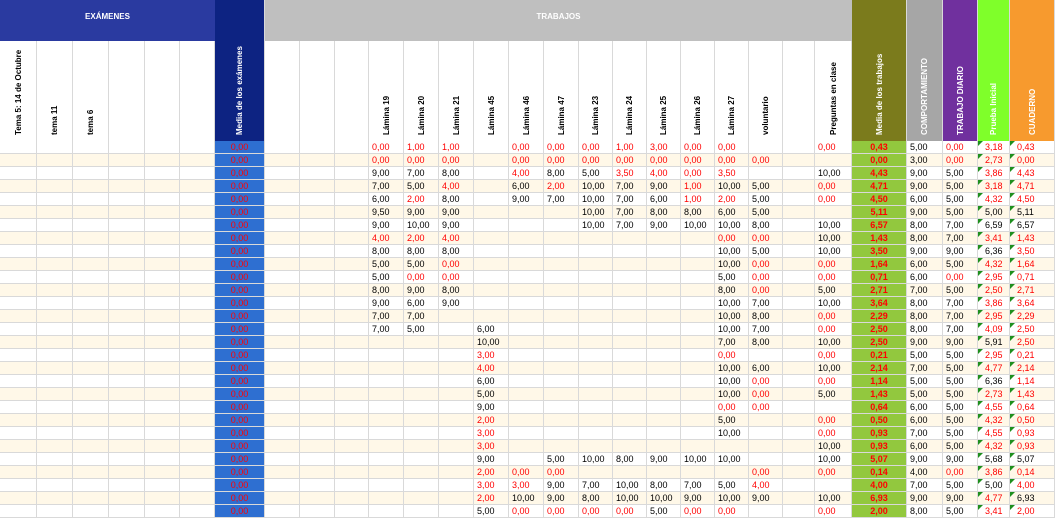  Describe the element at coordinates (698, 459) in the screenshot. I see `cell-l26: 10,00` at that location.